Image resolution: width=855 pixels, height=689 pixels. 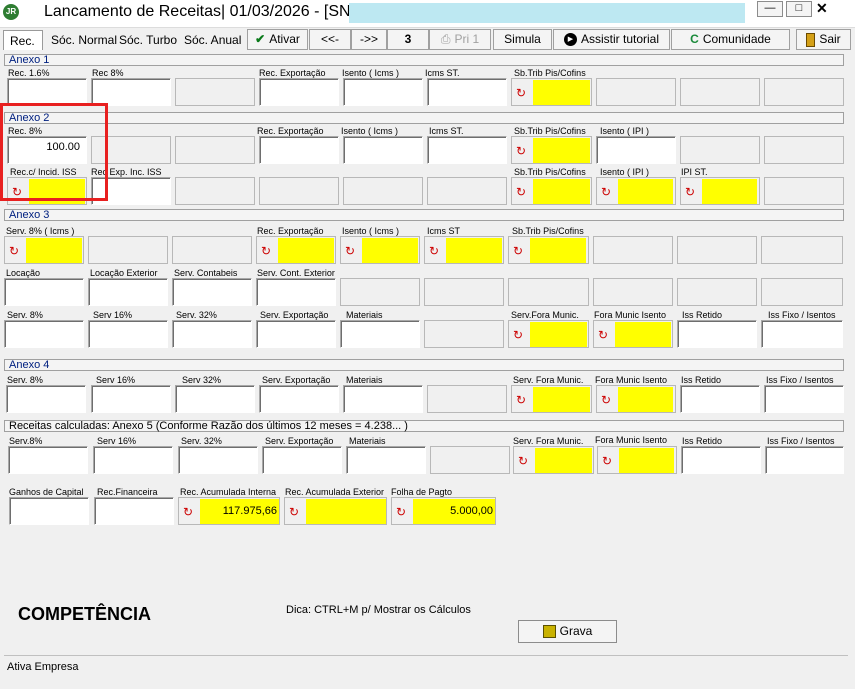 I want to click on title-company-field, so click(x=547, y=13).